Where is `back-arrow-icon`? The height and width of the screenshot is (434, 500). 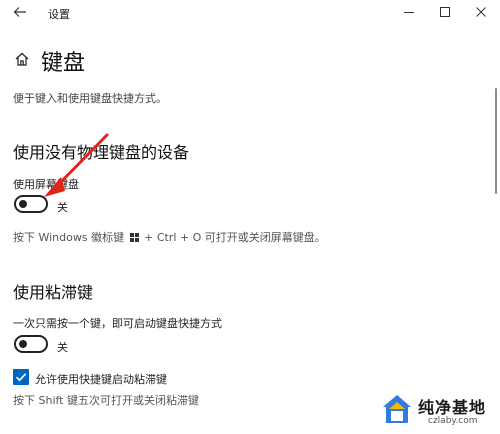
back-arrow-icon is located at coordinates (20, 12).